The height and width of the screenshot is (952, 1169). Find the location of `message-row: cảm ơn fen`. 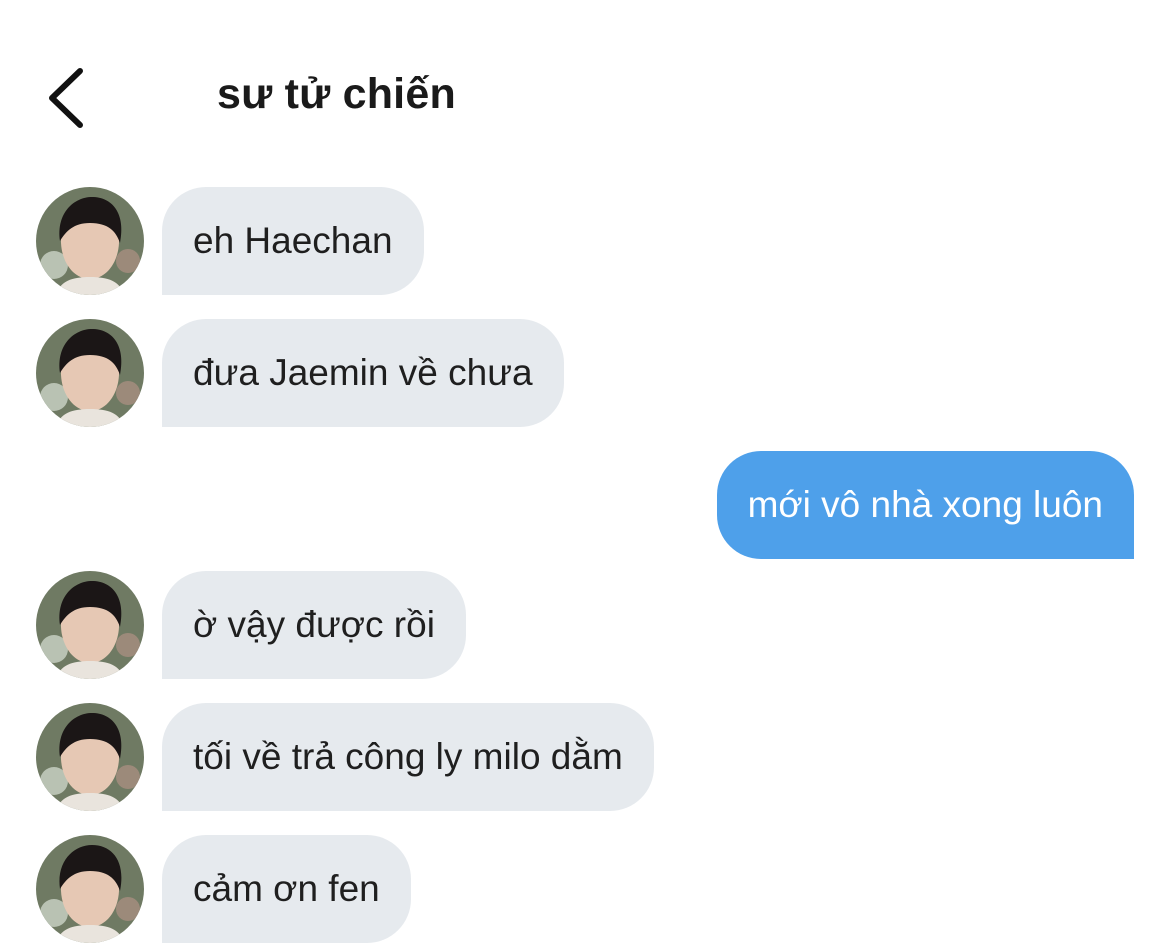

message-row: cảm ơn fen is located at coordinates (584, 889).